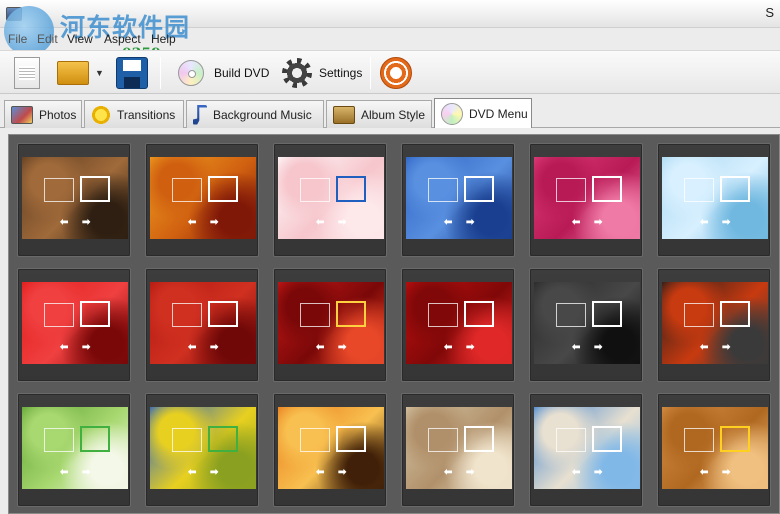 This screenshot has height=514, width=780. Describe the element at coordinates (223, 73) in the screenshot. I see `build-dvd-button: Build DVD` at that location.